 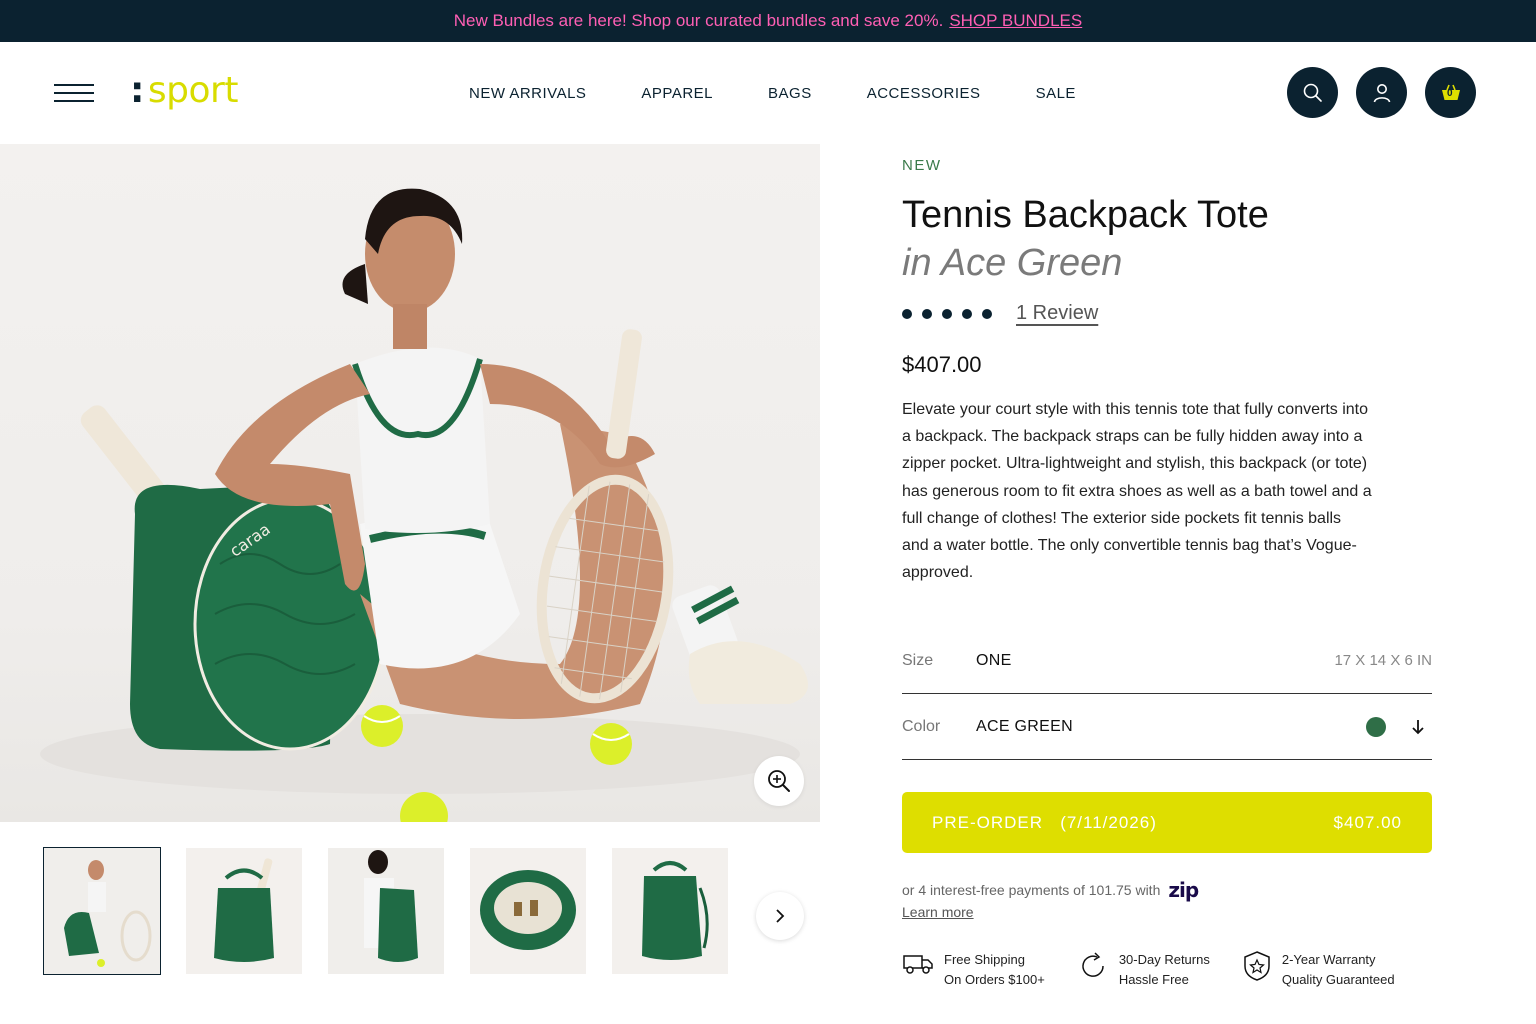 I want to click on site-logo: : sport, so click(x=184, y=90).